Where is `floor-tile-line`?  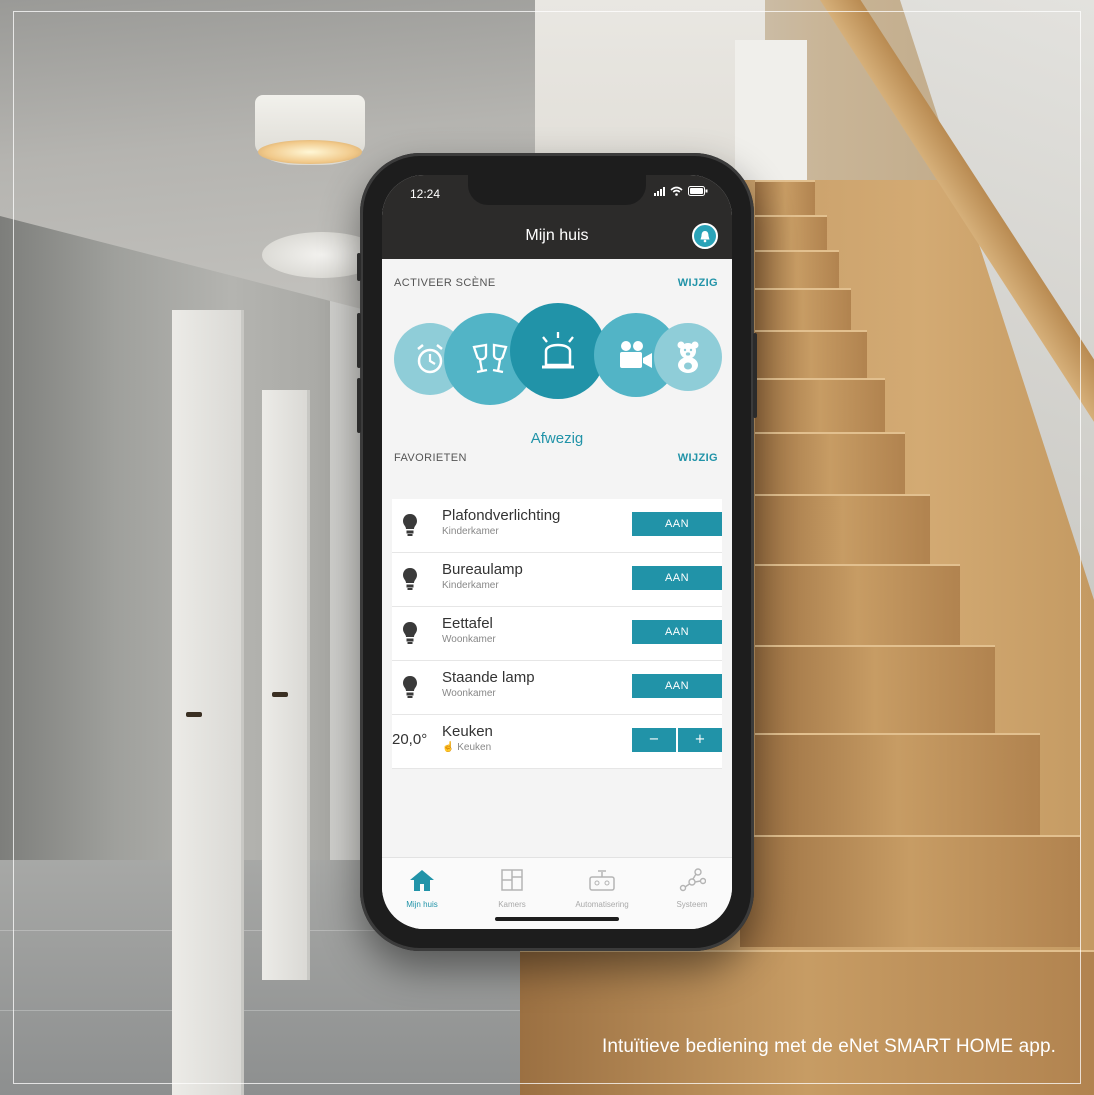 floor-tile-line is located at coordinates (280, 1010).